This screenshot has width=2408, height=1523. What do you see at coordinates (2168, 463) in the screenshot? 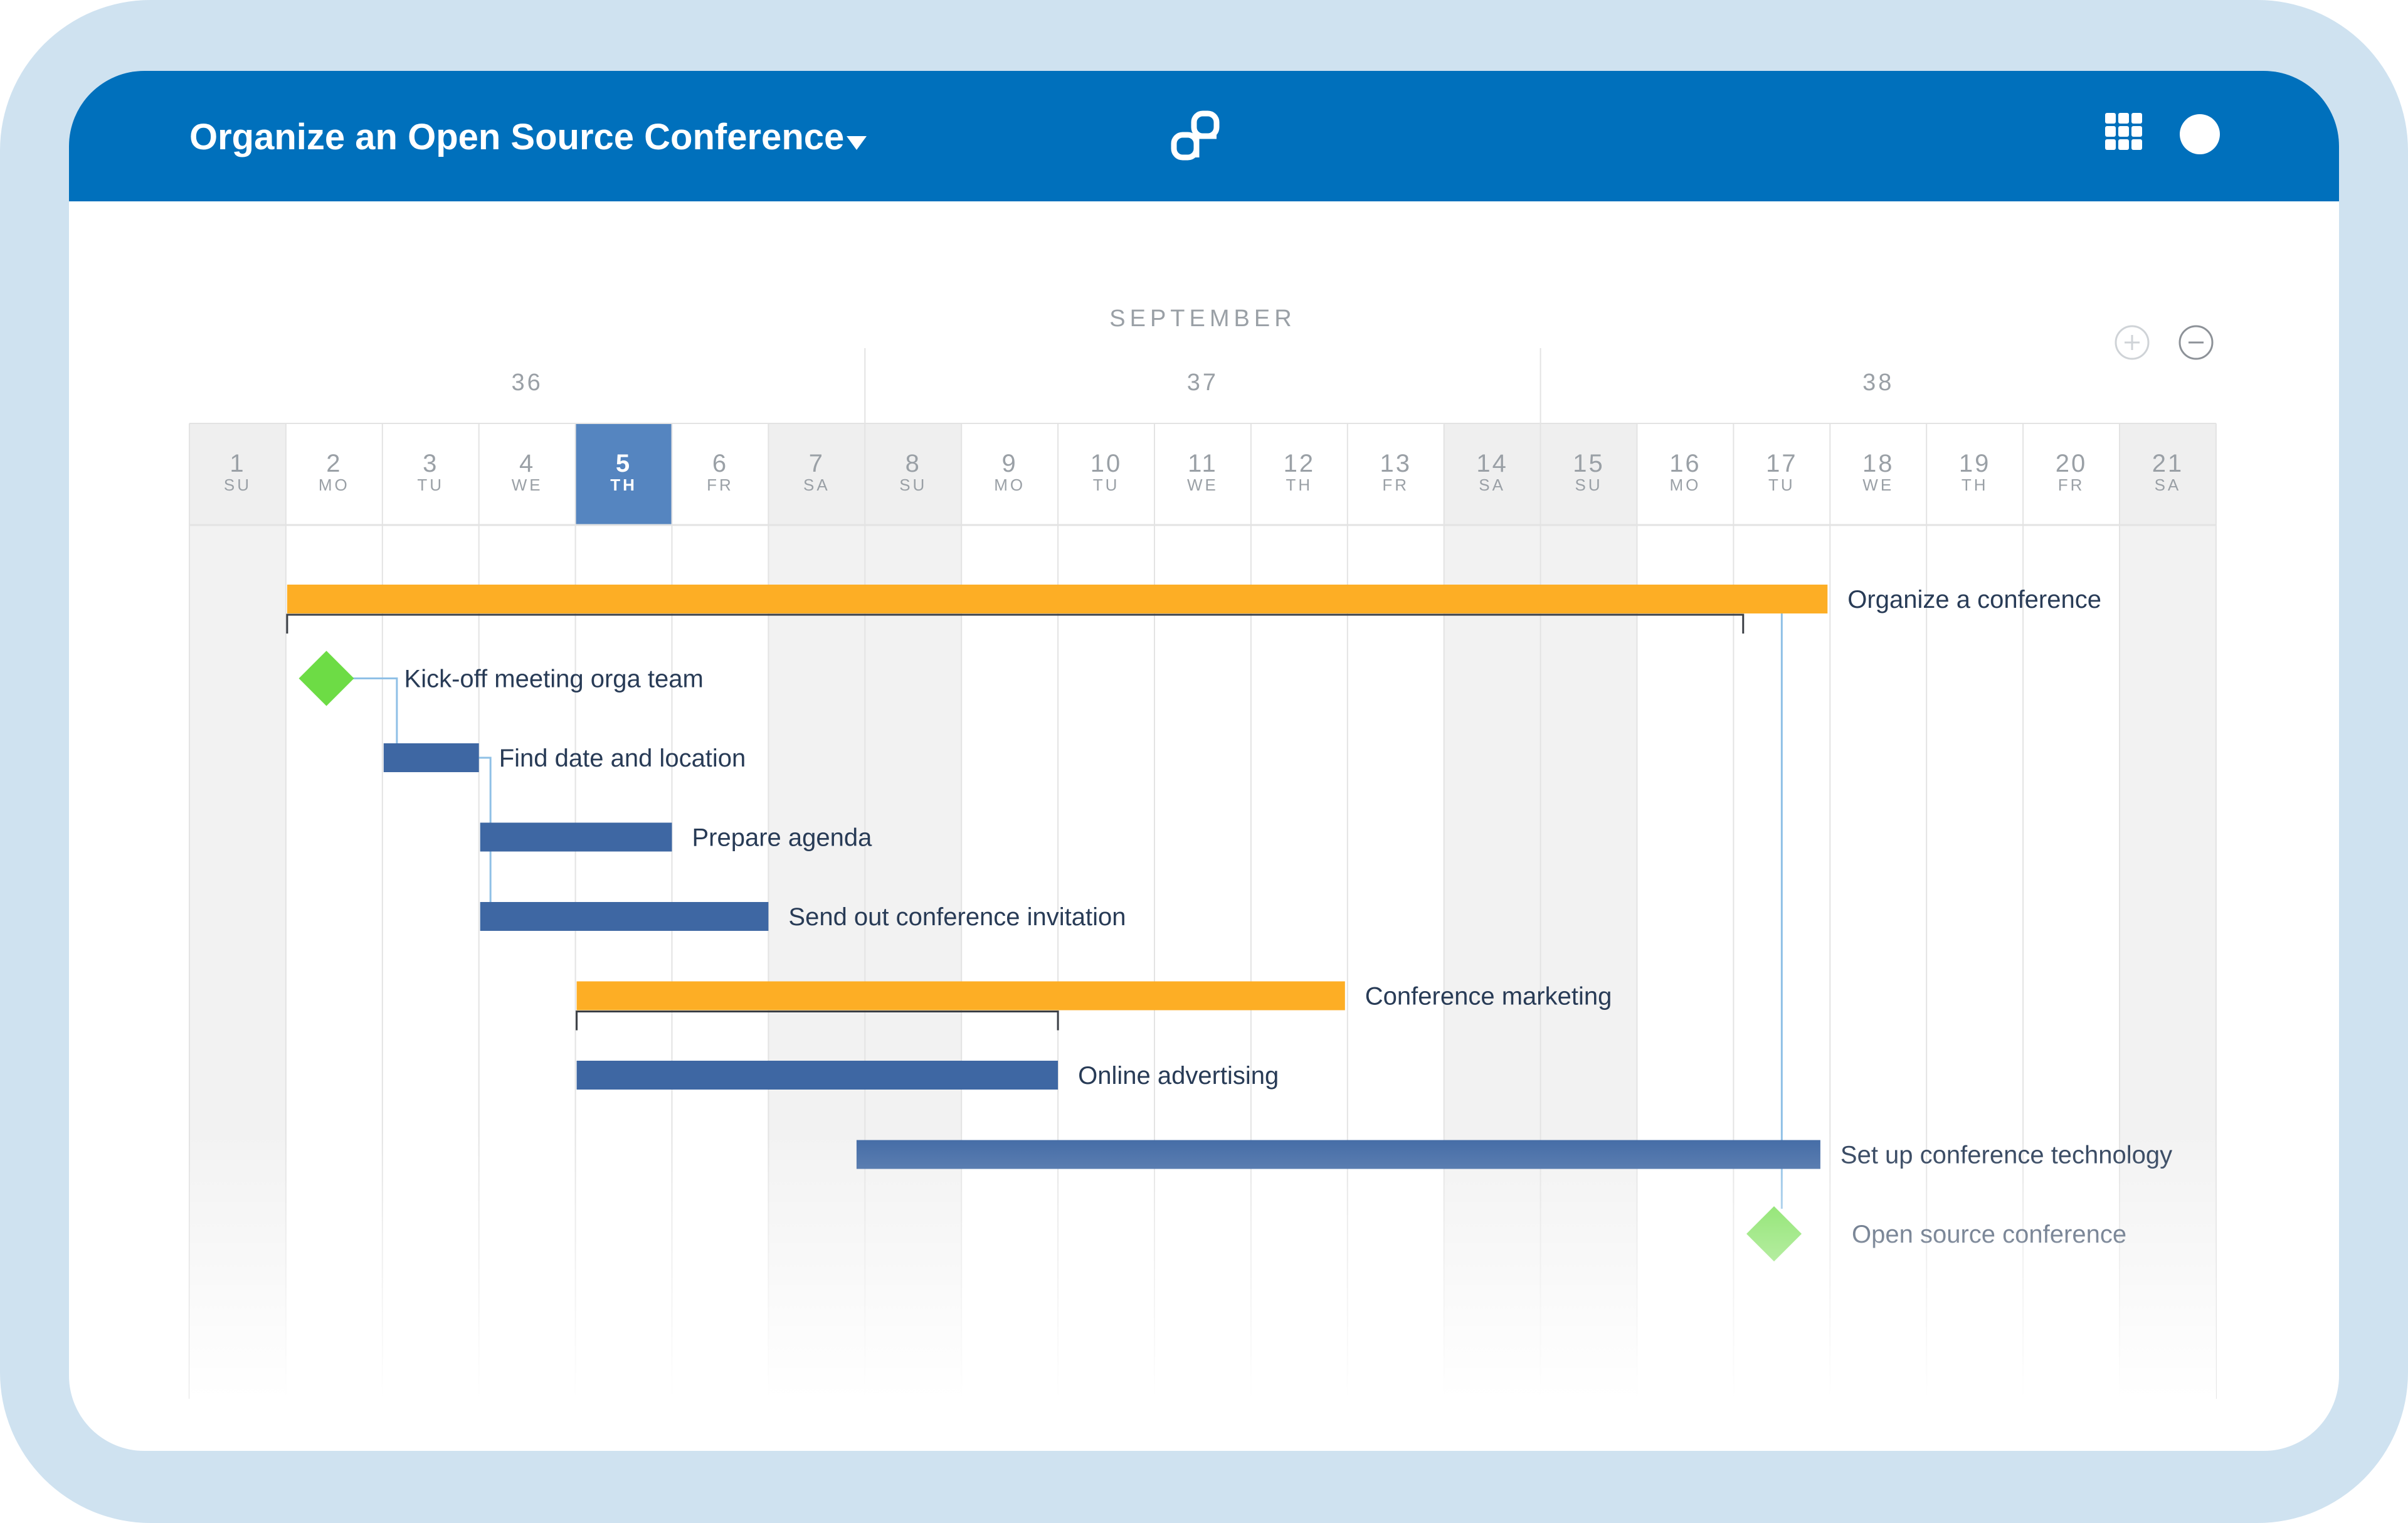
I see `day-number: 21` at bounding box center [2168, 463].